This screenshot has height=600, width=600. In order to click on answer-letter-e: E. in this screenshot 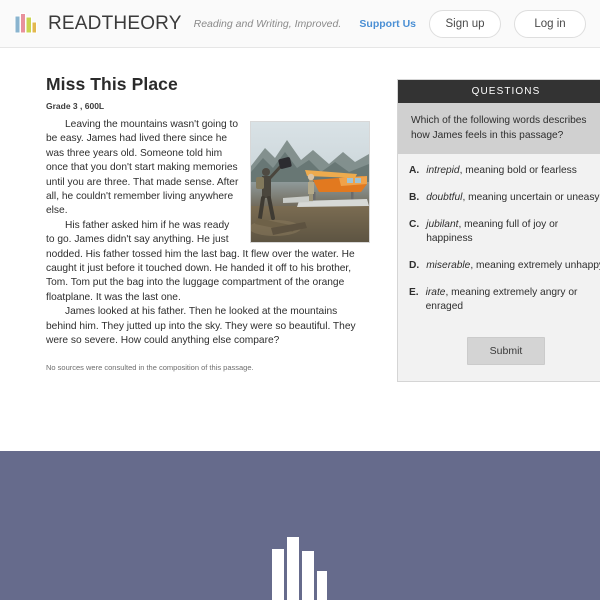, I will do `click(414, 292)`.